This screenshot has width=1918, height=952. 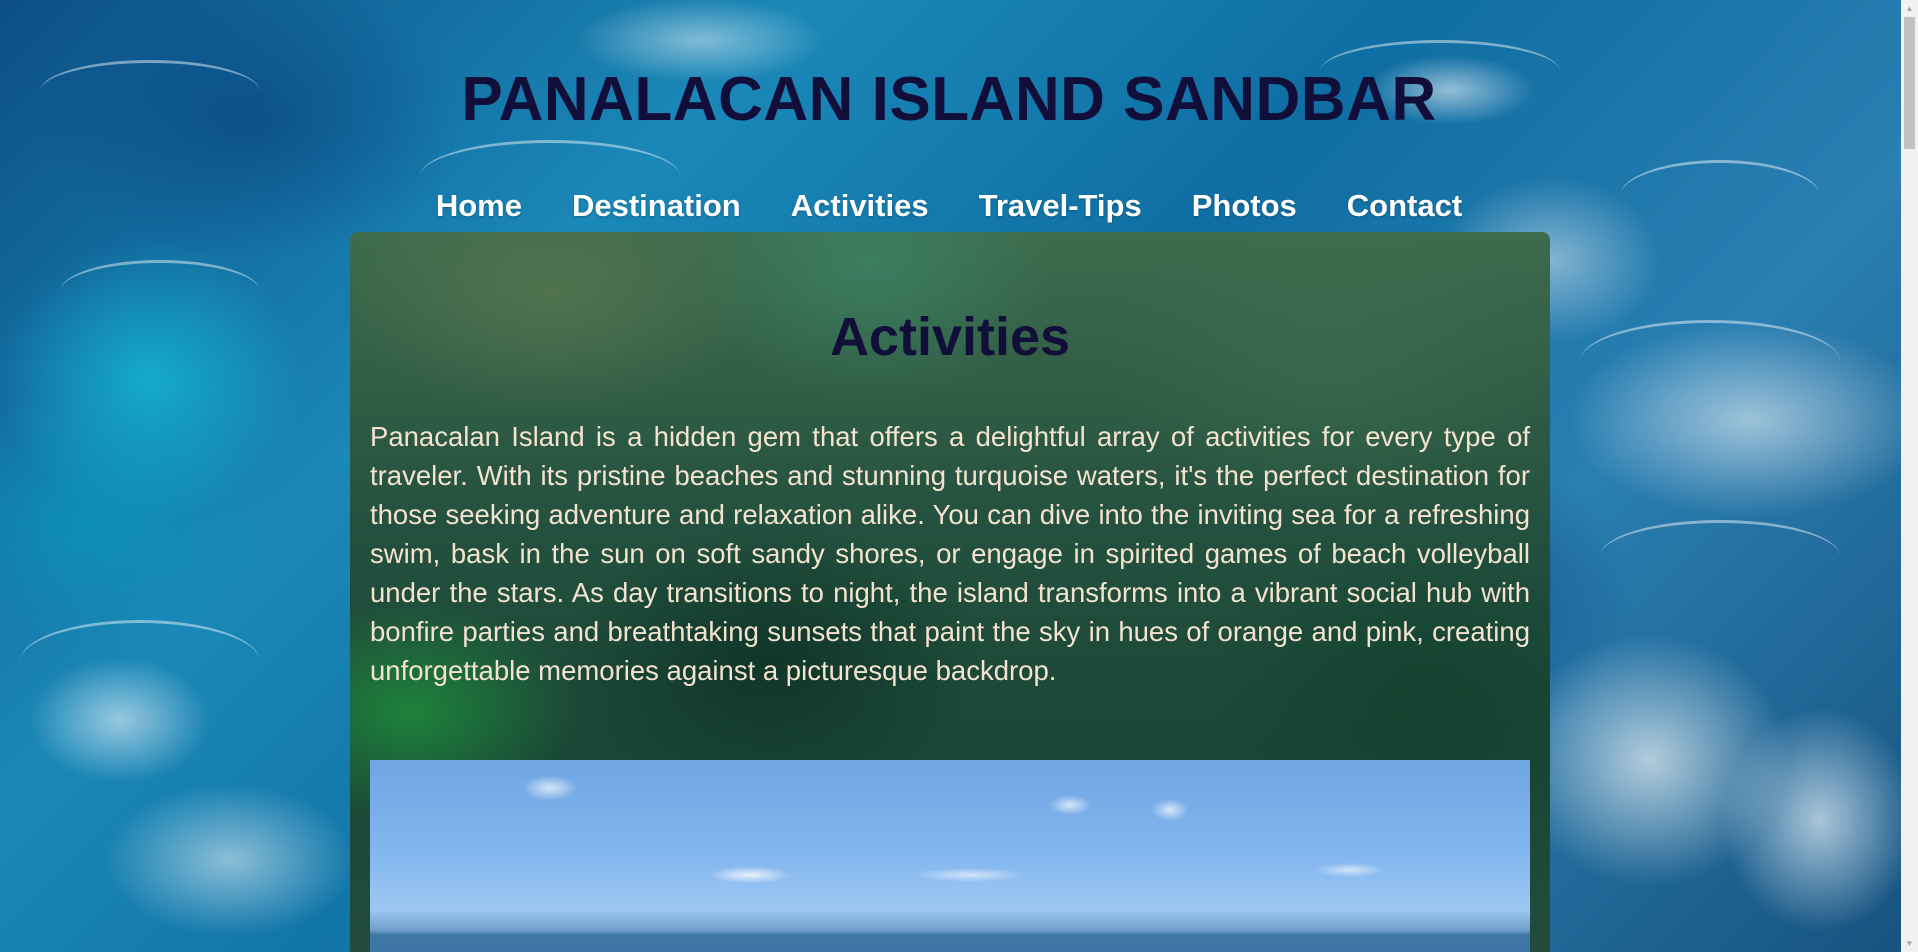 I want to click on nav-photos: Photos, so click(x=1244, y=206).